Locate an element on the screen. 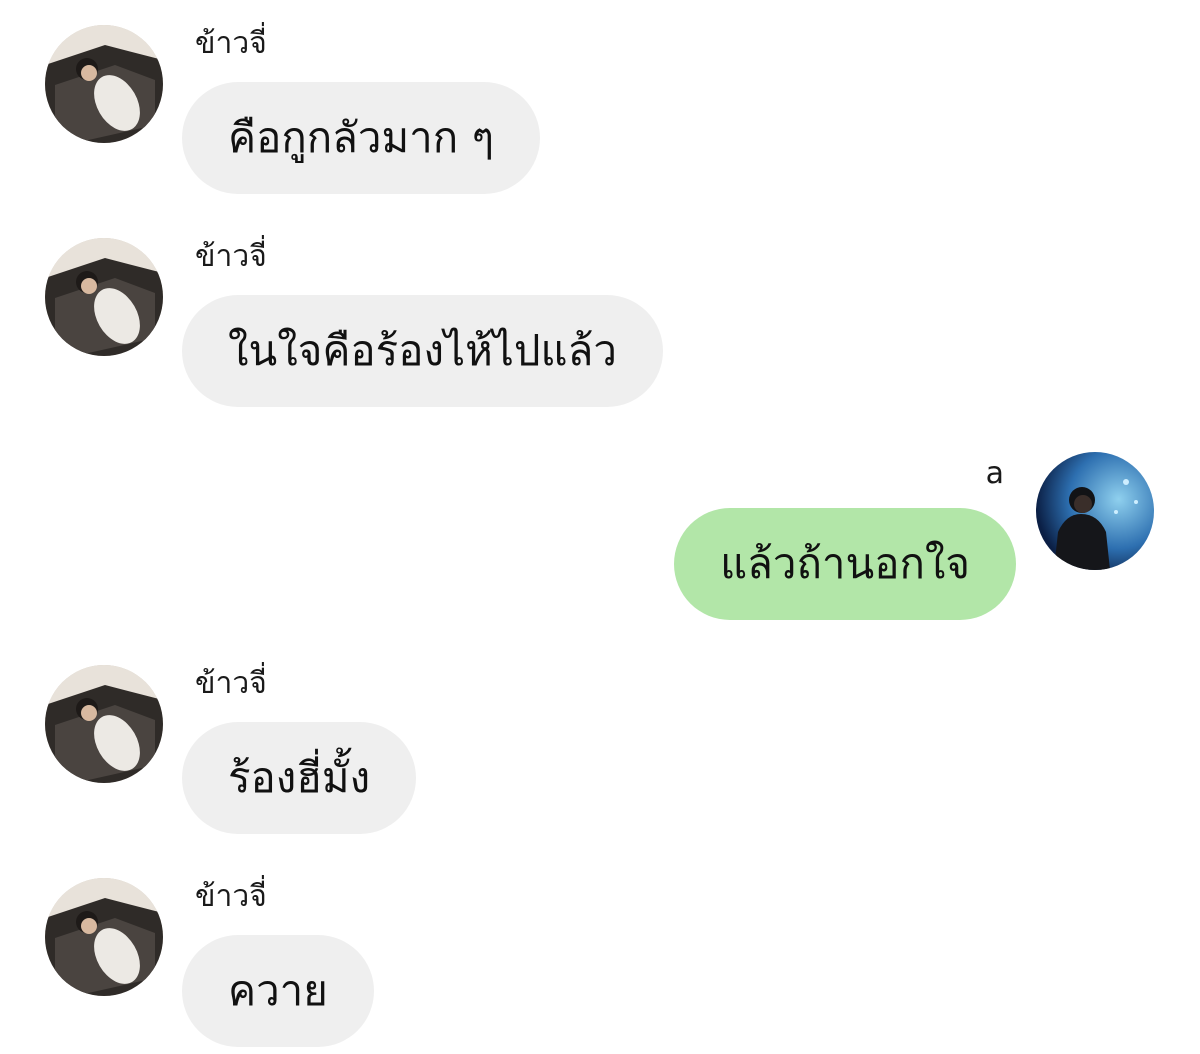 This screenshot has height=1054, width=1200. message-bubble: ในใจคือร้องไห้ไปแล้ว is located at coordinates (422, 351).